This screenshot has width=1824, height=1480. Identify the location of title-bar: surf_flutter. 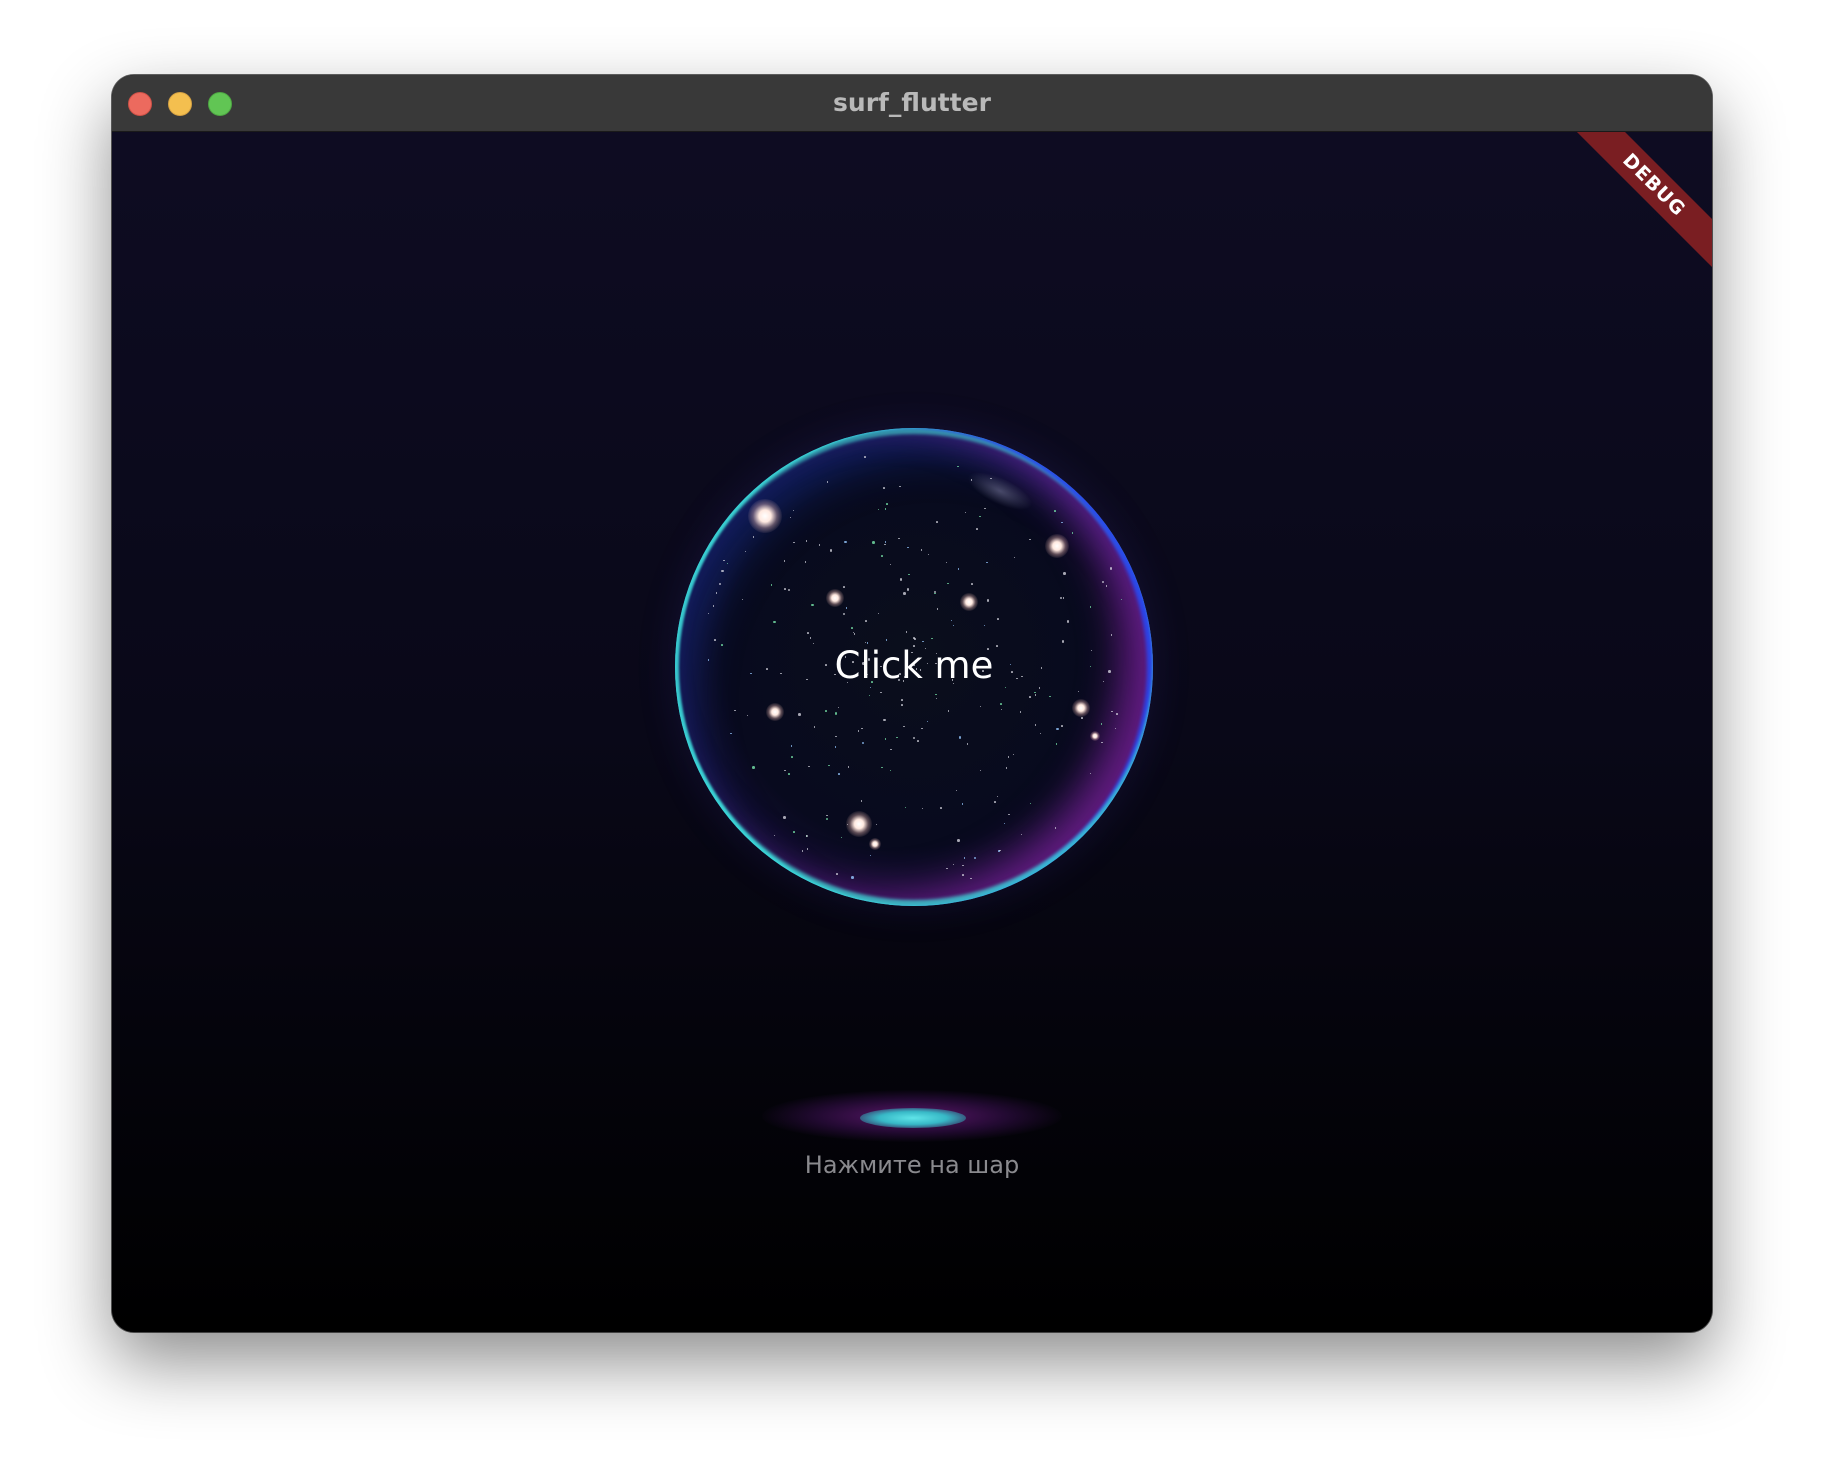
(912, 103).